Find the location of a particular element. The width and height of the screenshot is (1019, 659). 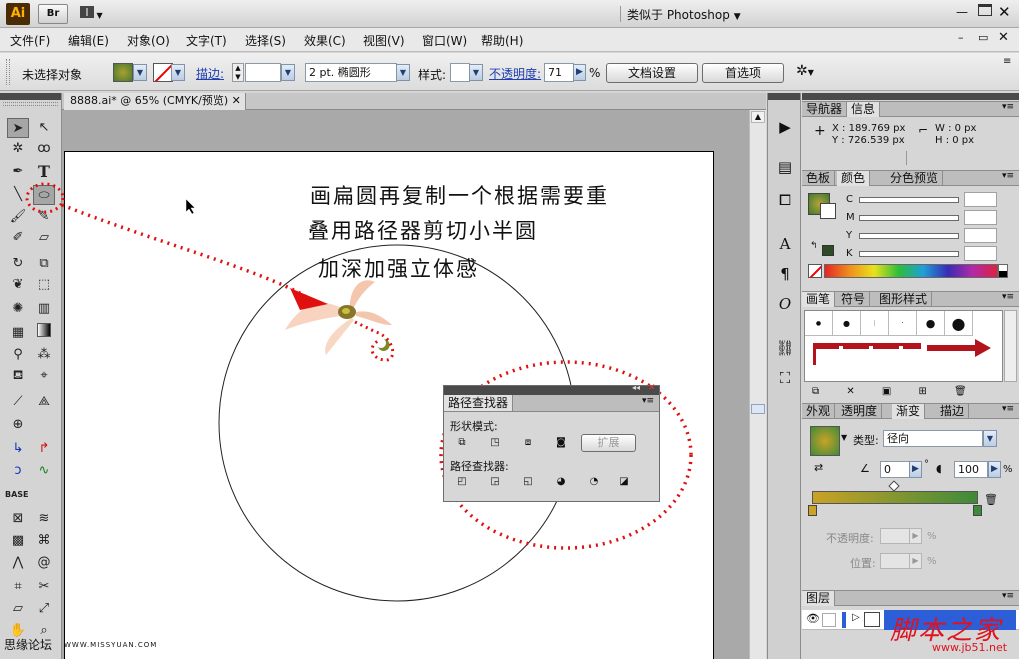

gradient-menu-icon: ▾≡ is located at coordinates (1008, 409).